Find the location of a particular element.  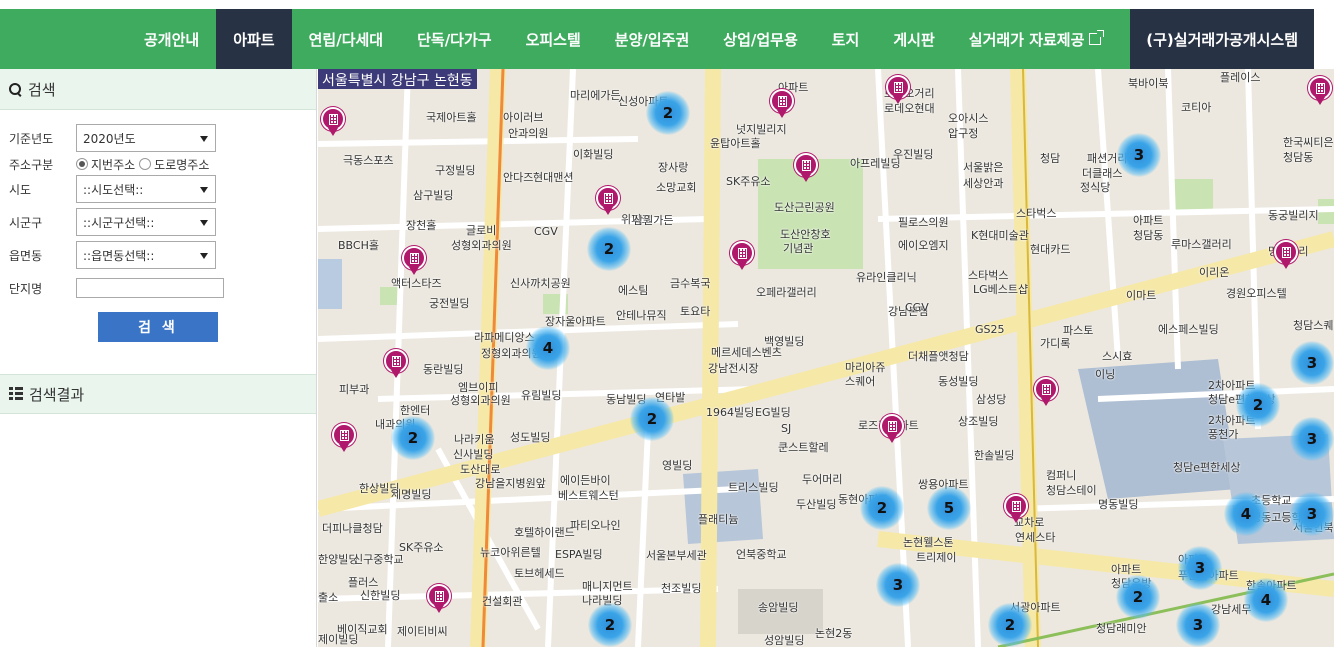

nav-item-apartment: 아파트 is located at coordinates (254, 39).